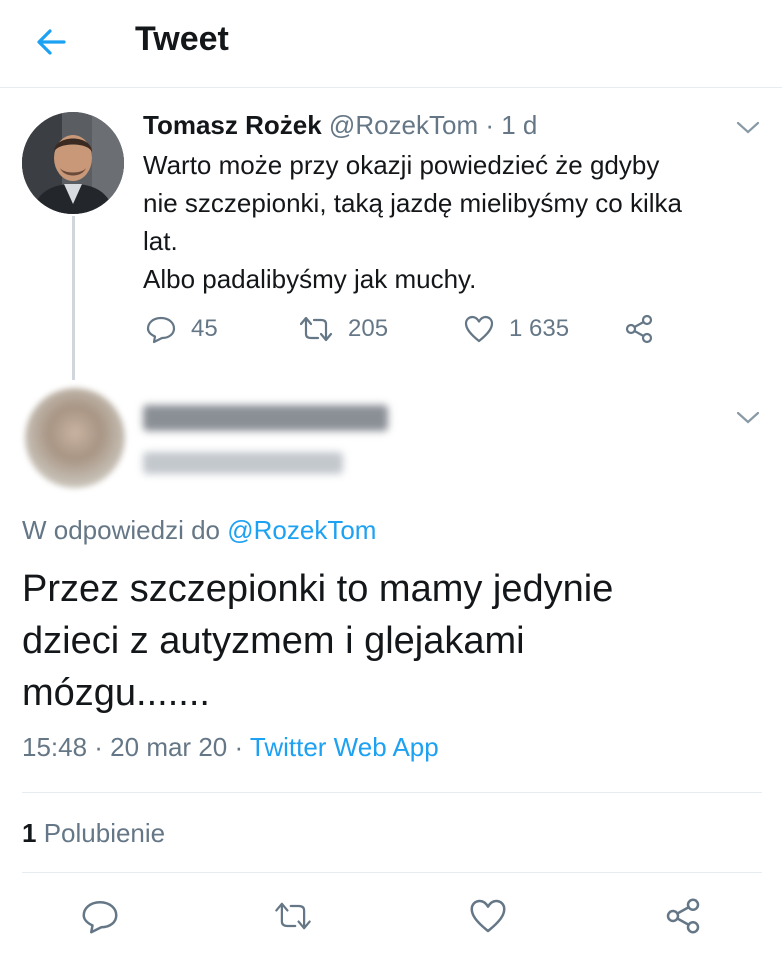 This screenshot has height=960, width=782. Describe the element at coordinates (403, 125) in the screenshot. I see `author-handle: @RozekTom` at that location.